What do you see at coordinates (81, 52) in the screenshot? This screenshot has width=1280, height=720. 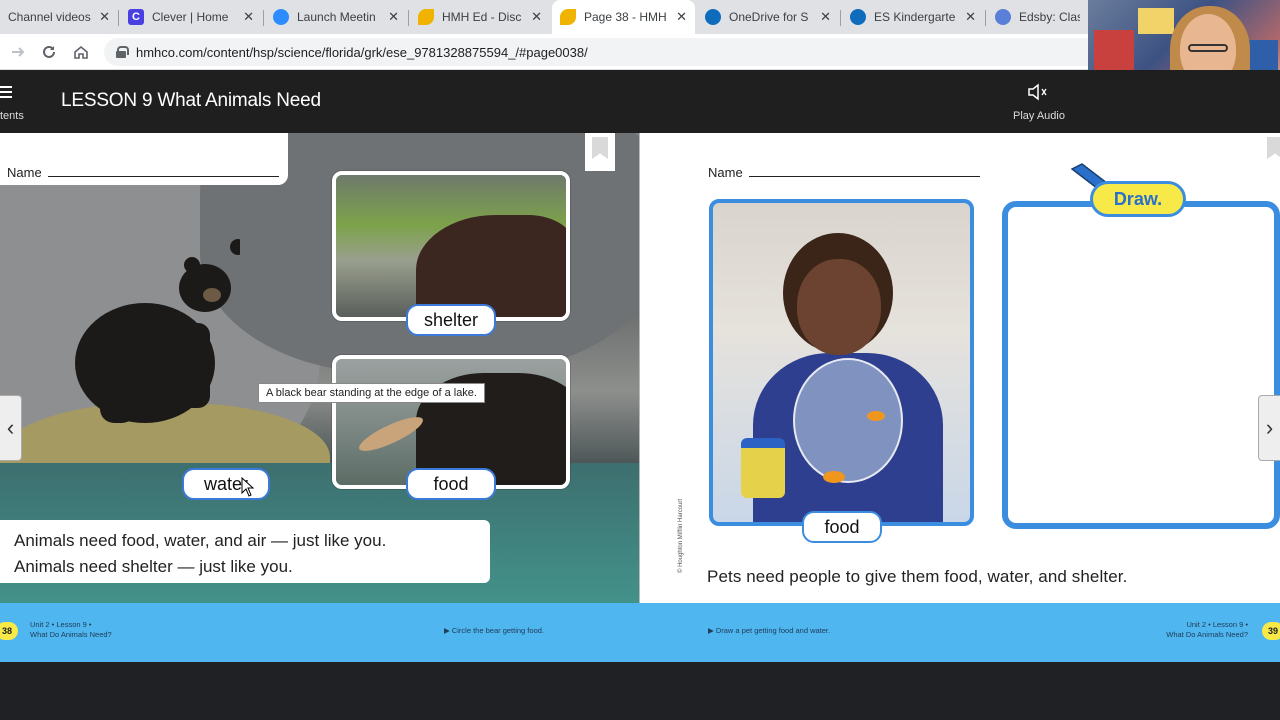 I see `home-icon` at bounding box center [81, 52].